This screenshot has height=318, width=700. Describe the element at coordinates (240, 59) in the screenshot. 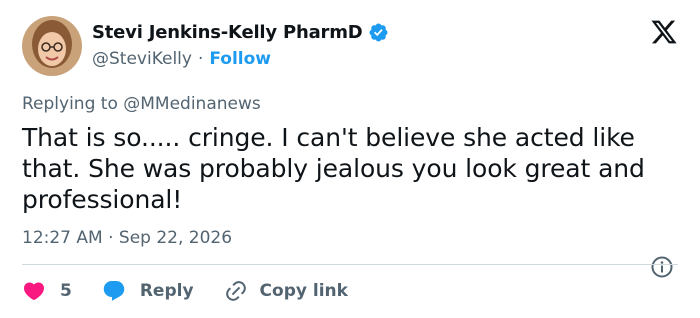

I see `follow-button: Follow` at that location.